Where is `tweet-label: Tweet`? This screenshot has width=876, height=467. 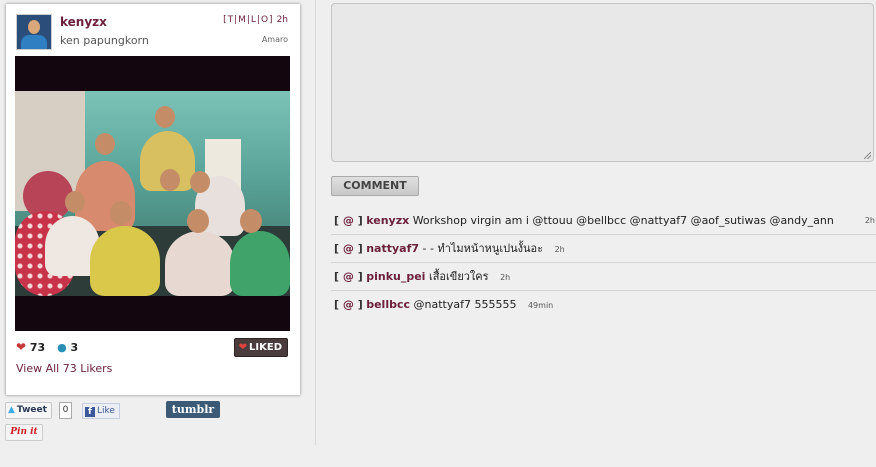
tweet-label: Tweet is located at coordinates (31, 410).